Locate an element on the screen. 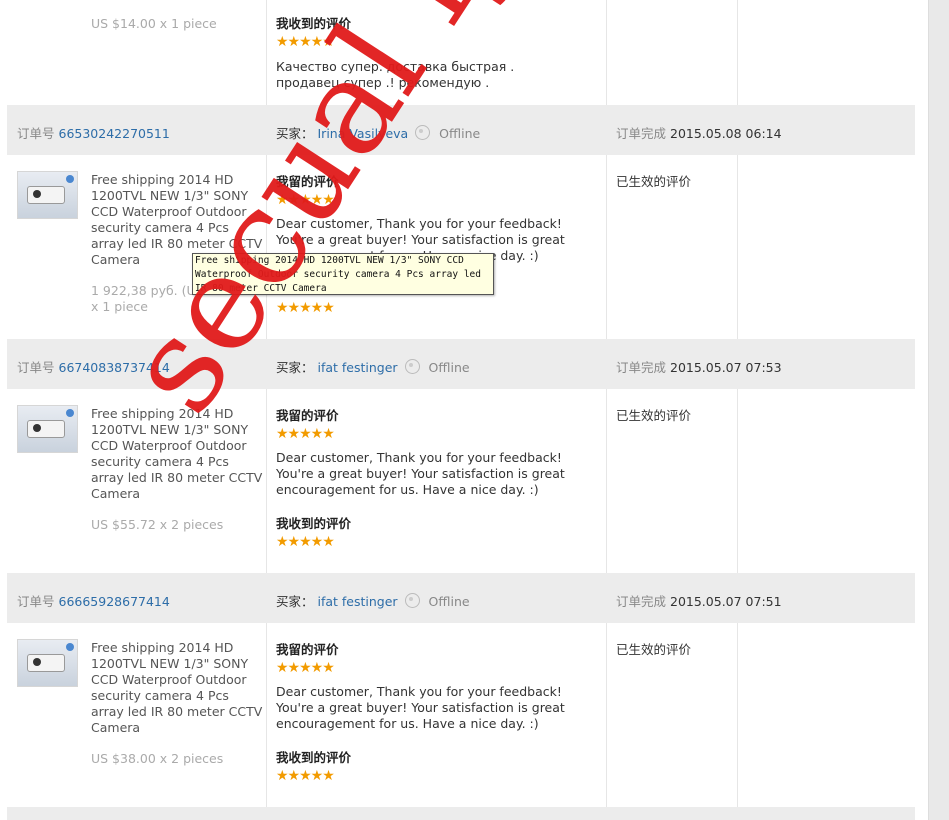 Image resolution: width=949 pixels, height=820 pixels. order-number-link: 66740838737414 is located at coordinates (114, 367).